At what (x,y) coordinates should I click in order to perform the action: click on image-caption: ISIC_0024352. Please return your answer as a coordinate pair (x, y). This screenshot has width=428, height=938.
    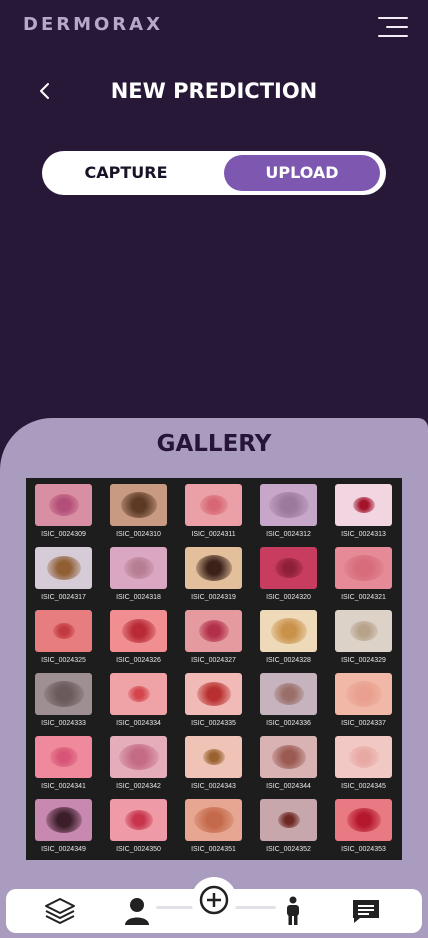
    Looking at the image, I should click on (288, 849).